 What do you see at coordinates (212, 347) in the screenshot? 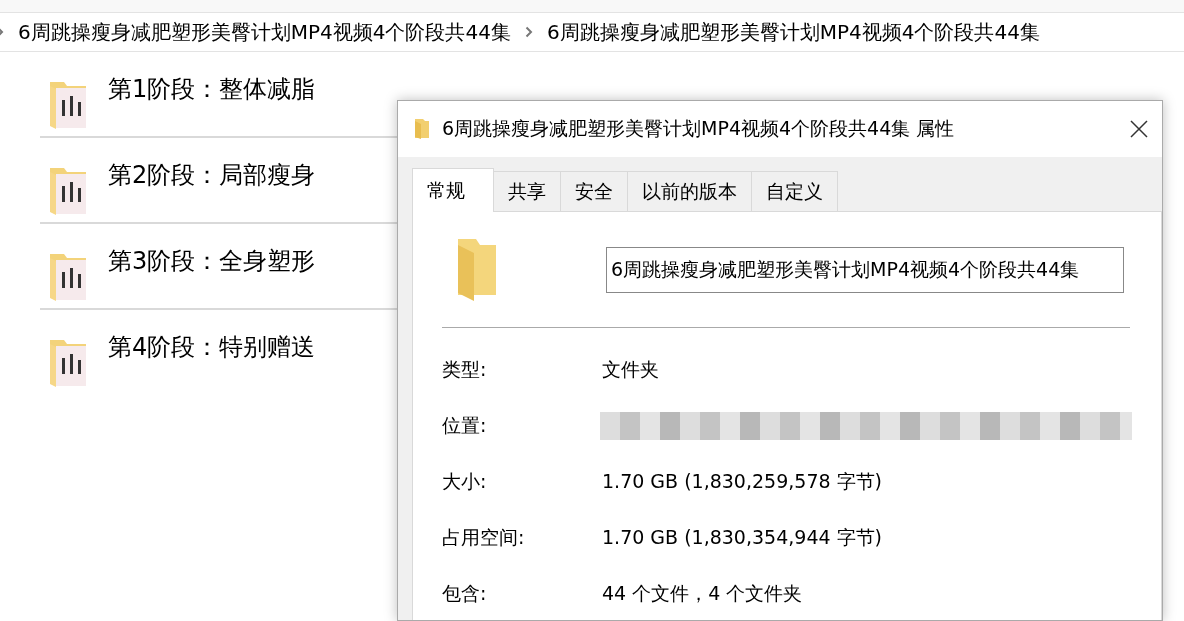
I see `folder-name: 第4阶段：特别赠送` at bounding box center [212, 347].